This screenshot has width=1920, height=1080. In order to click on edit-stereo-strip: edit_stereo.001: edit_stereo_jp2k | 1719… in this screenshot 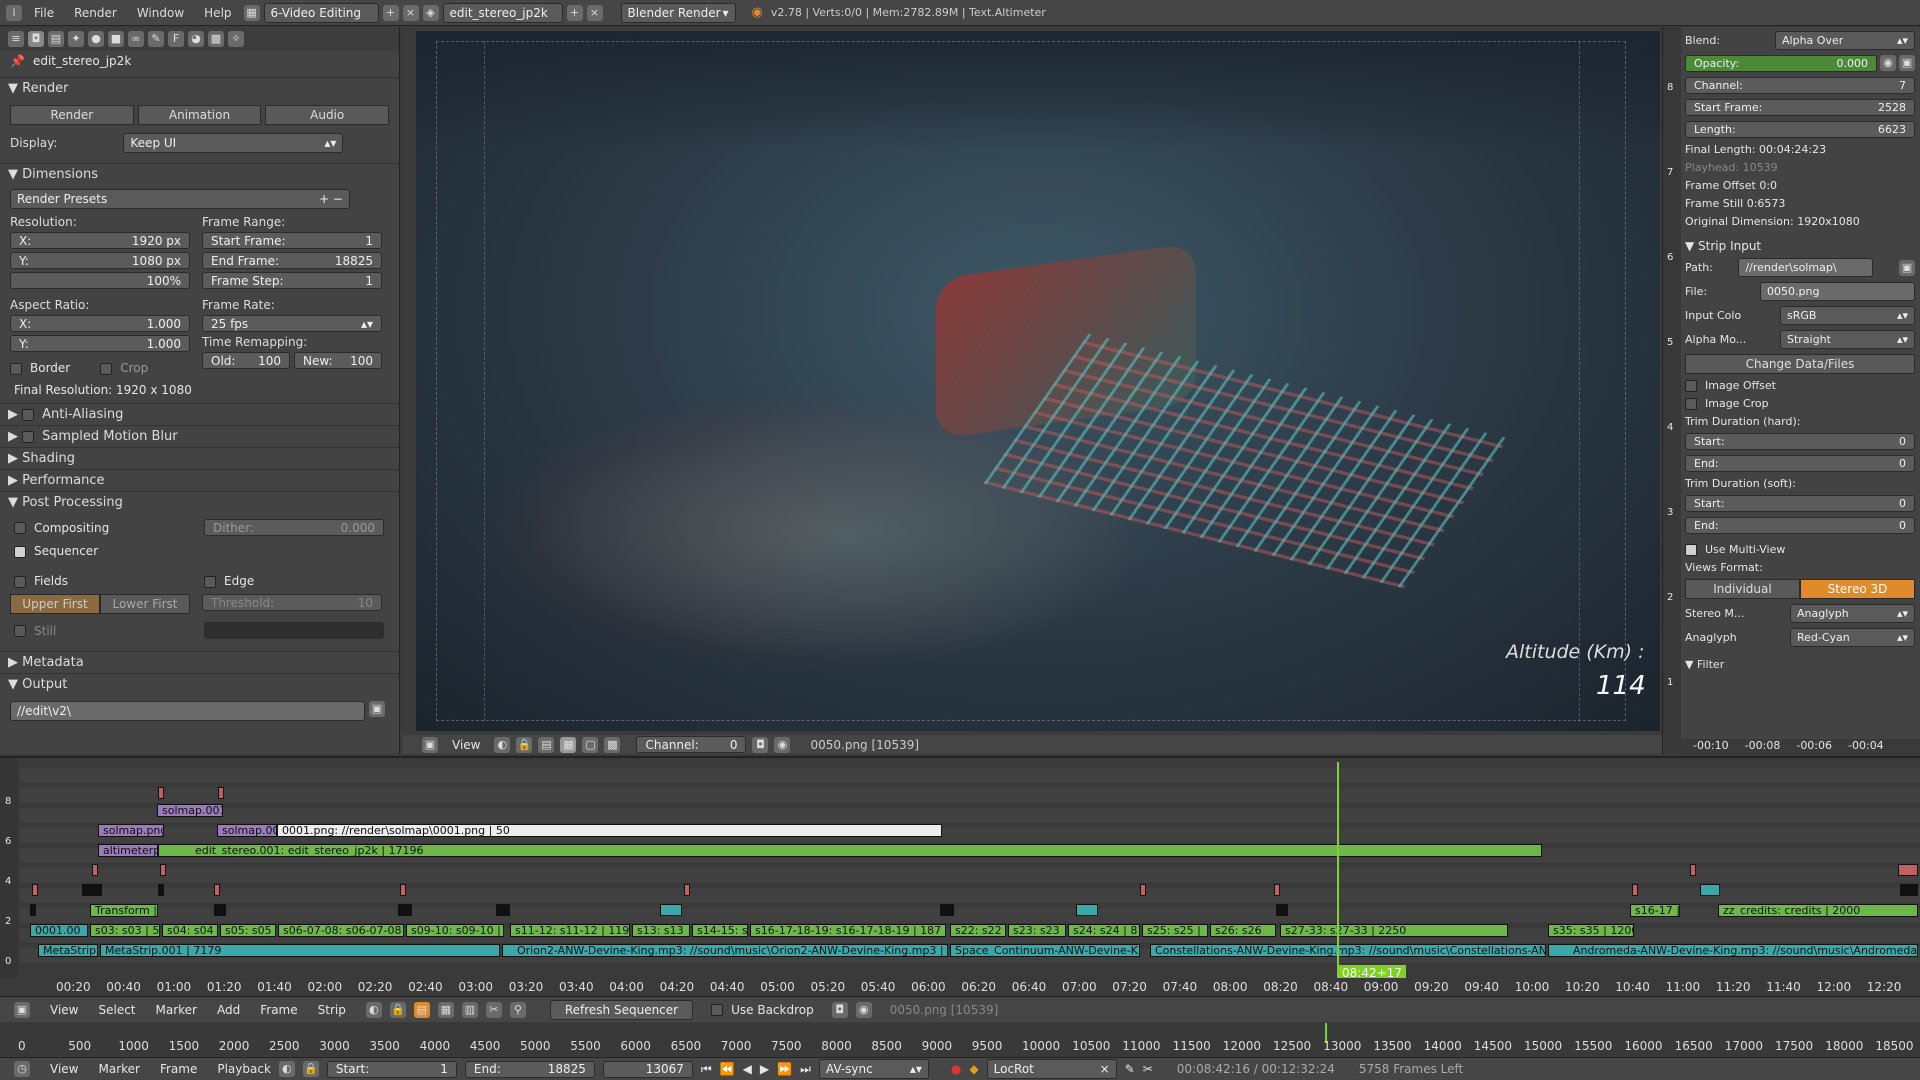, I will do `click(850, 850)`.